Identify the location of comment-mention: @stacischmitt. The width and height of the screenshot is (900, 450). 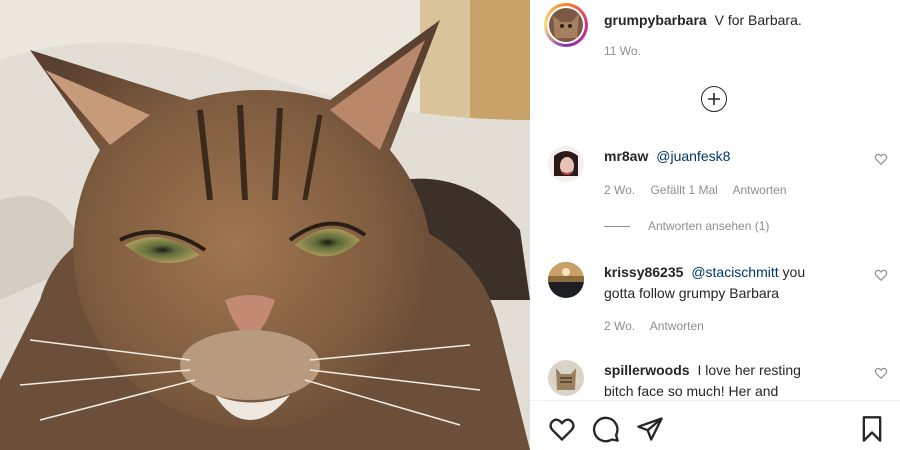
(734, 272).